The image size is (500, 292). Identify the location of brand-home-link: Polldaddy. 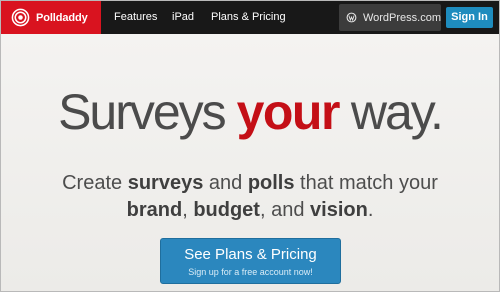
(51, 17).